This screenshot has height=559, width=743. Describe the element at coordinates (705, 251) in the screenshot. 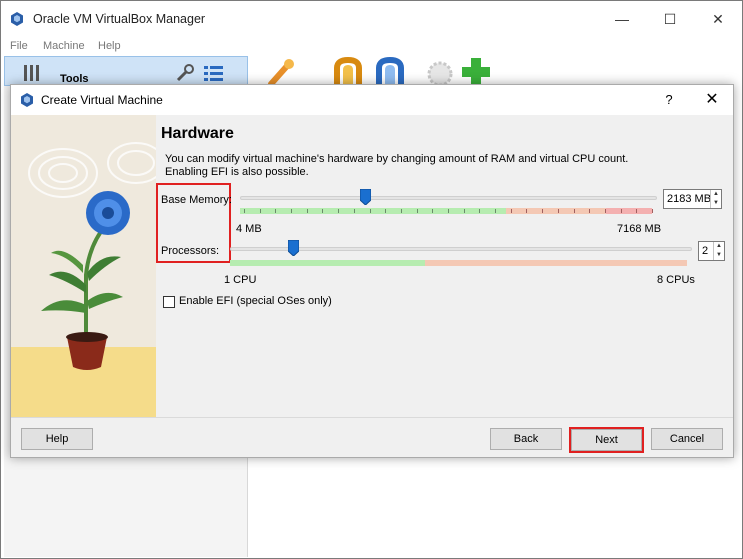

I see `processors-value: 2` at that location.